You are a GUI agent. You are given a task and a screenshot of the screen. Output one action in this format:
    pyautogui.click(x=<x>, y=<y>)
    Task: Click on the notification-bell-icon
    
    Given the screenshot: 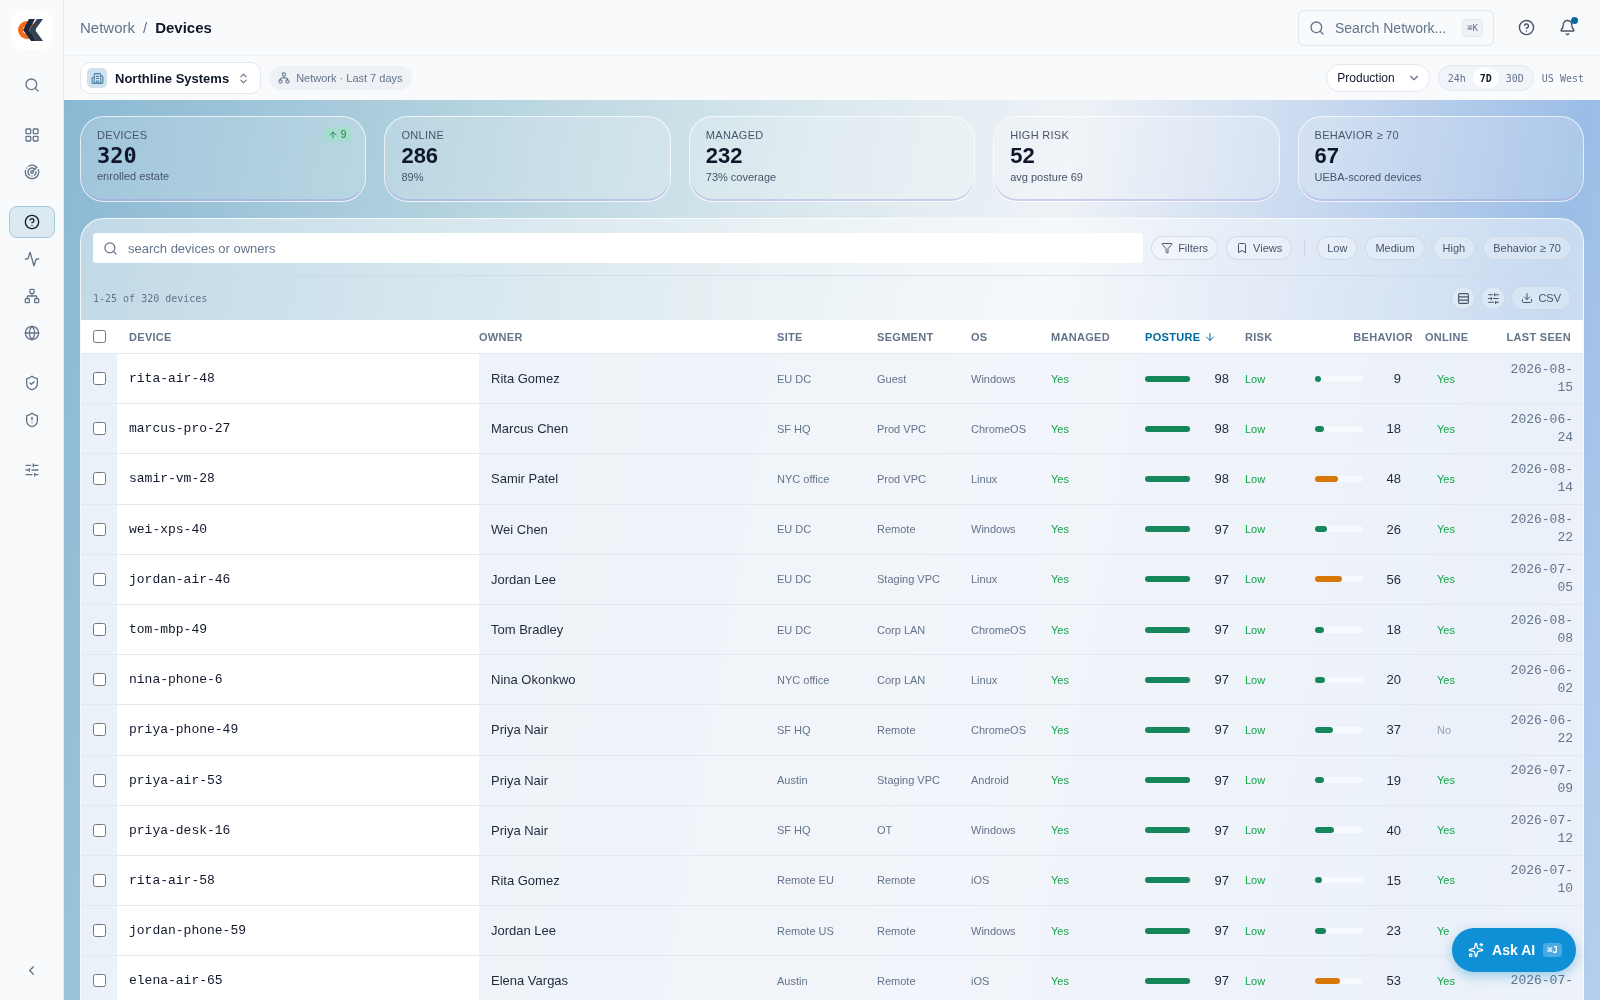 What is the action you would take?
    pyautogui.click(x=1567, y=27)
    